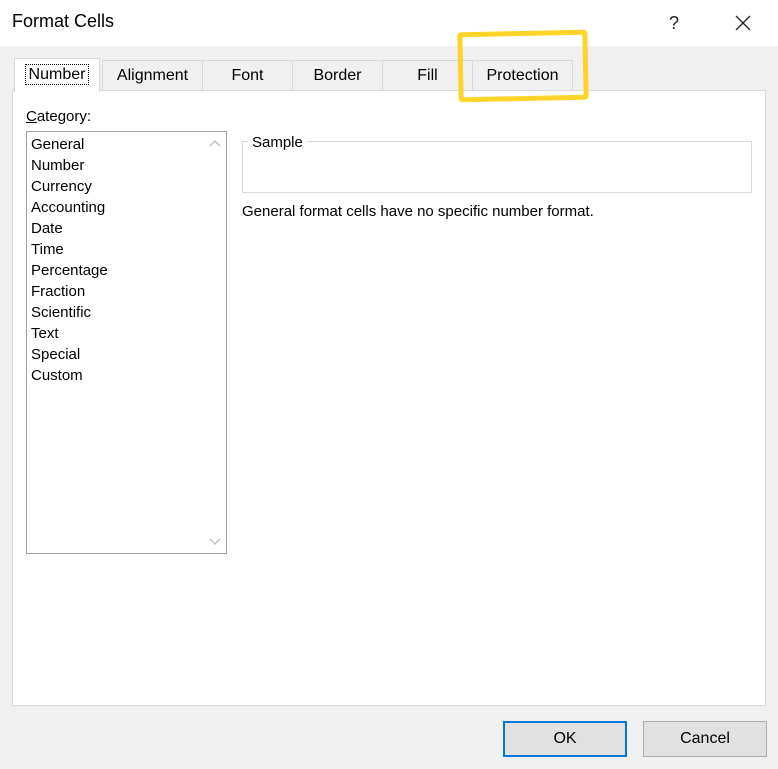 The width and height of the screenshot is (778, 769). What do you see at coordinates (497, 167) in the screenshot?
I see `sample-group` at bounding box center [497, 167].